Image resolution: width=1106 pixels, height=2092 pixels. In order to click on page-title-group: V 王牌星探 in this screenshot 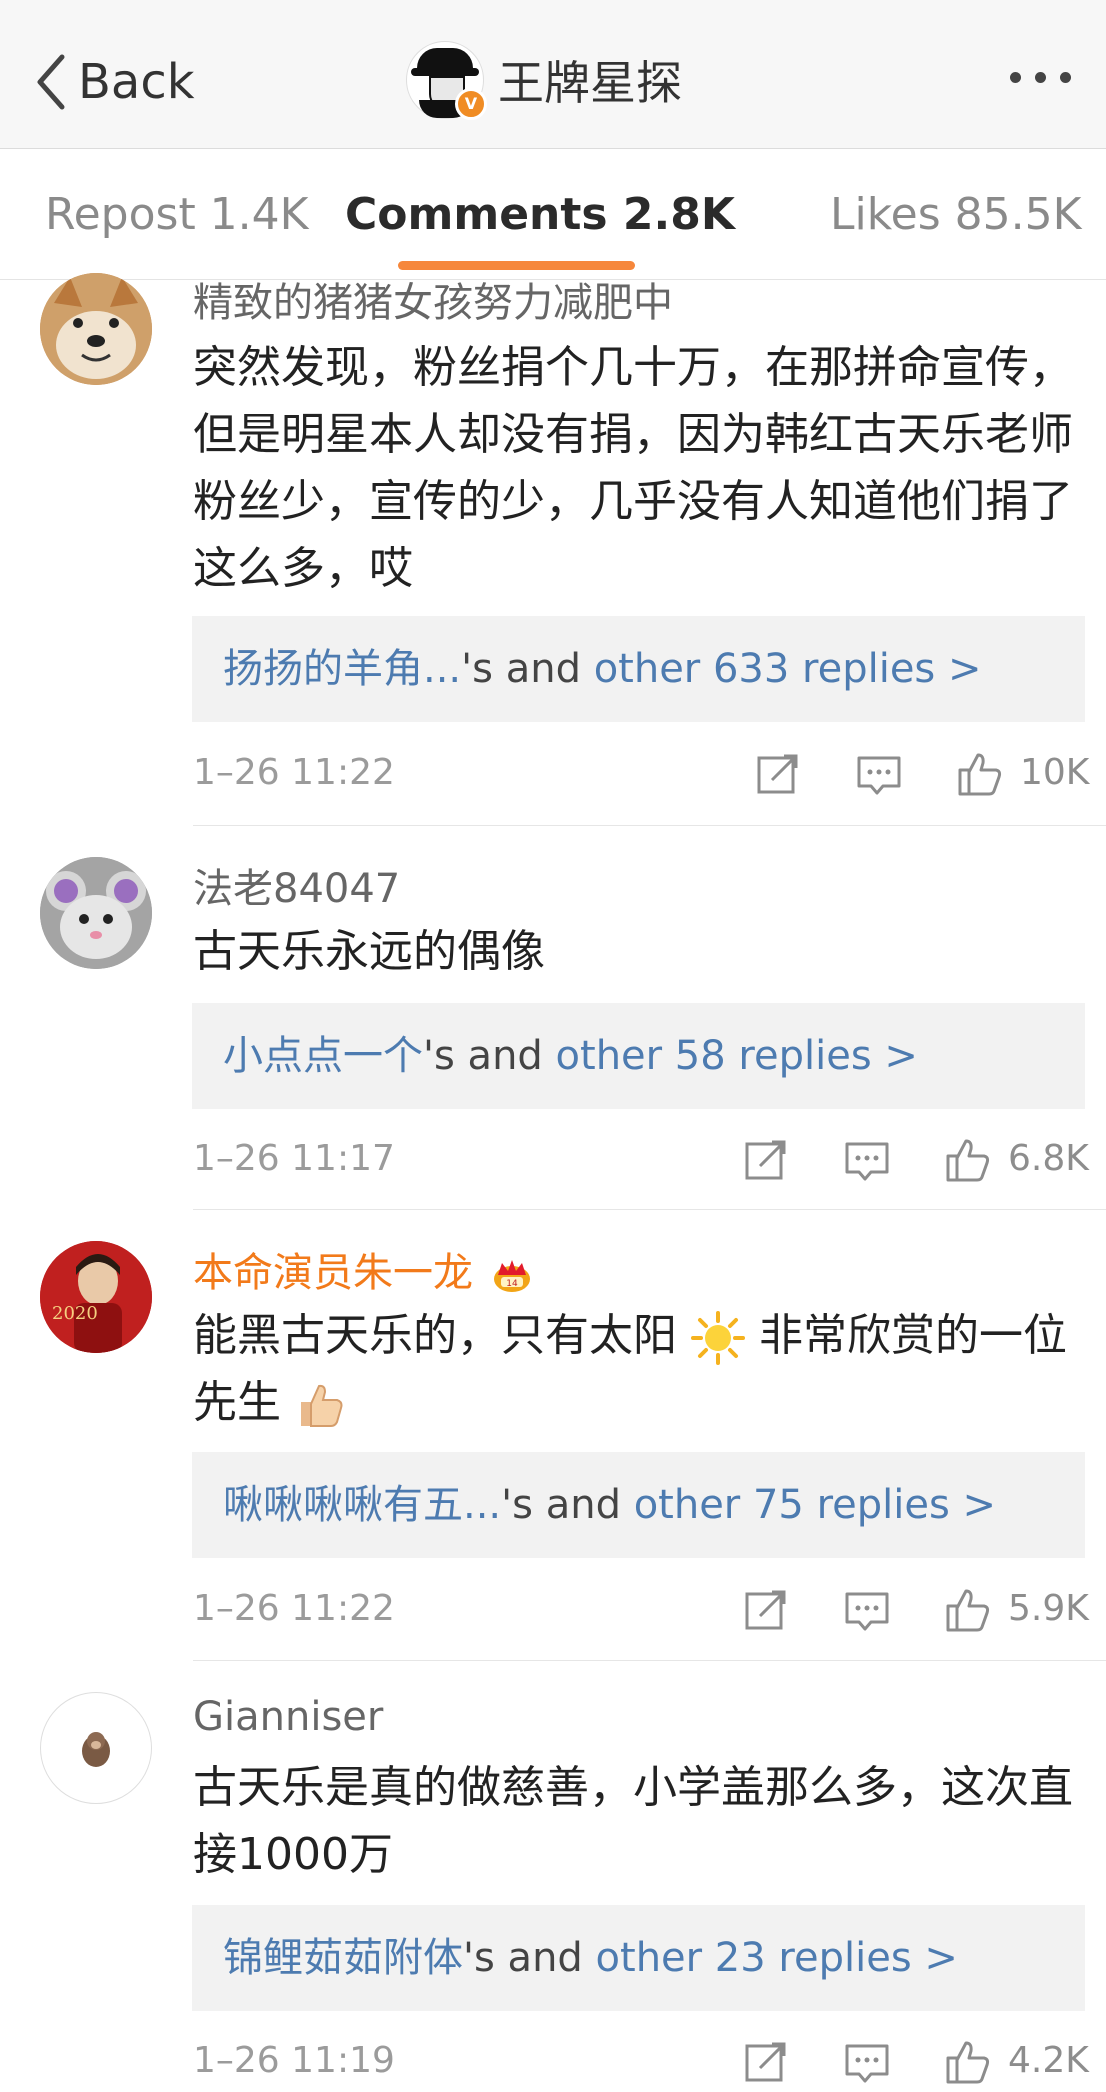, I will do `click(544, 80)`.